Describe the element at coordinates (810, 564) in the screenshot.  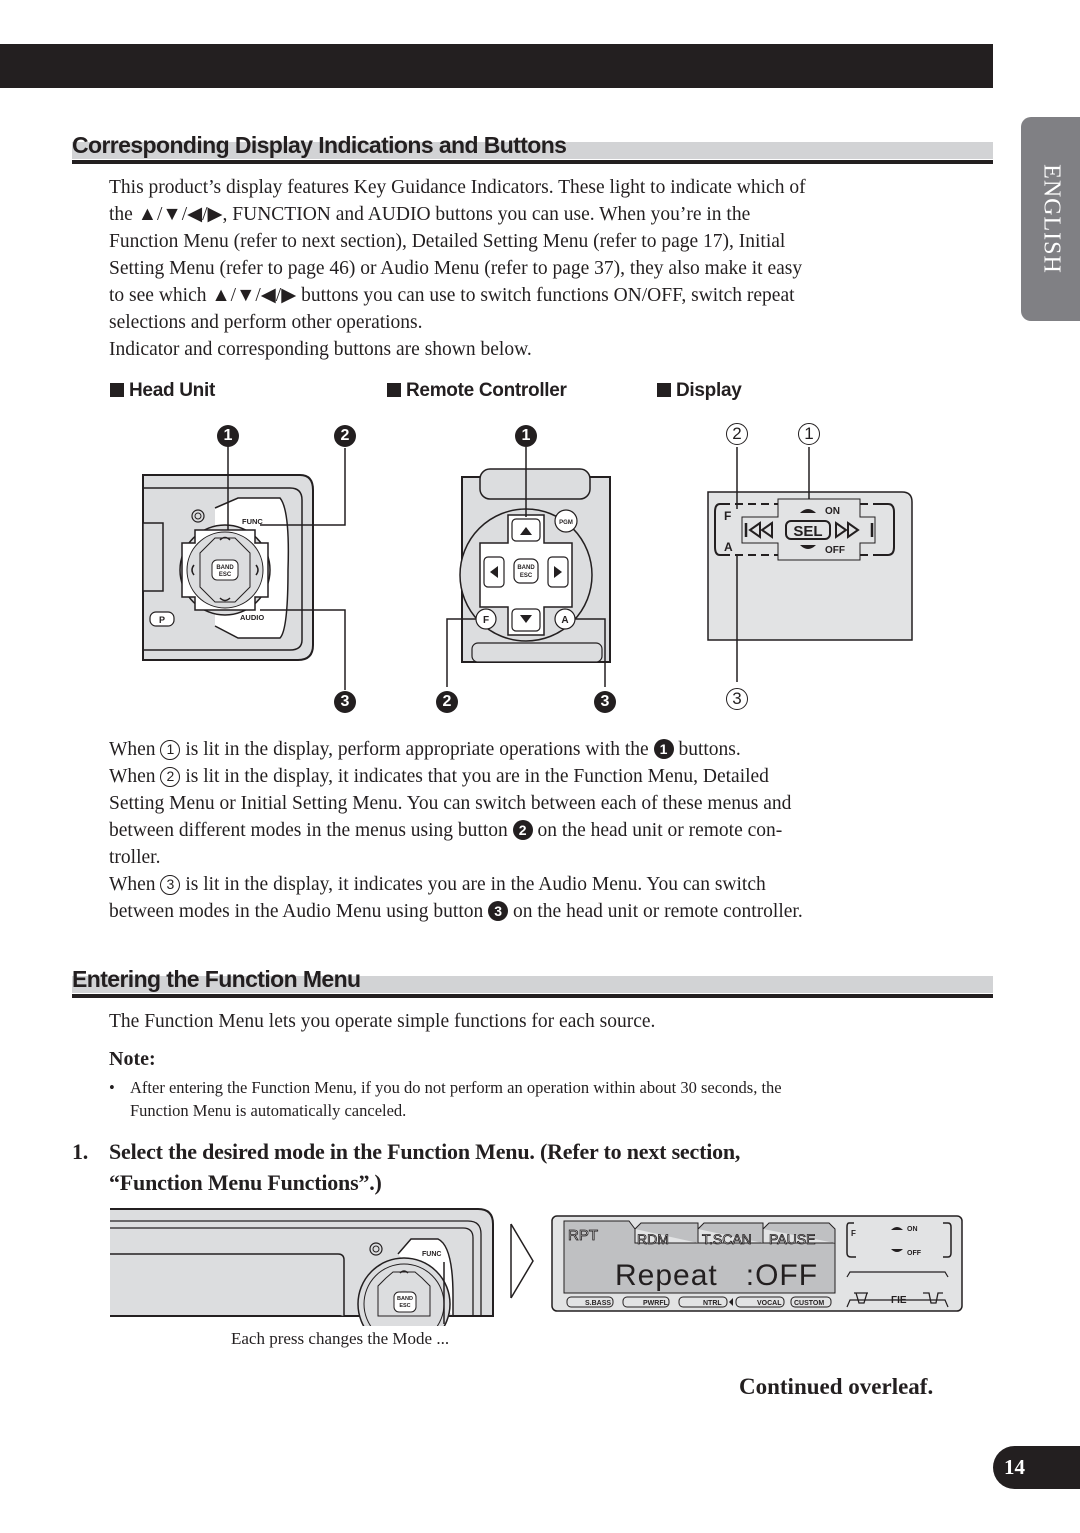
I see `display-figure: F A ON OFF SEL` at that location.